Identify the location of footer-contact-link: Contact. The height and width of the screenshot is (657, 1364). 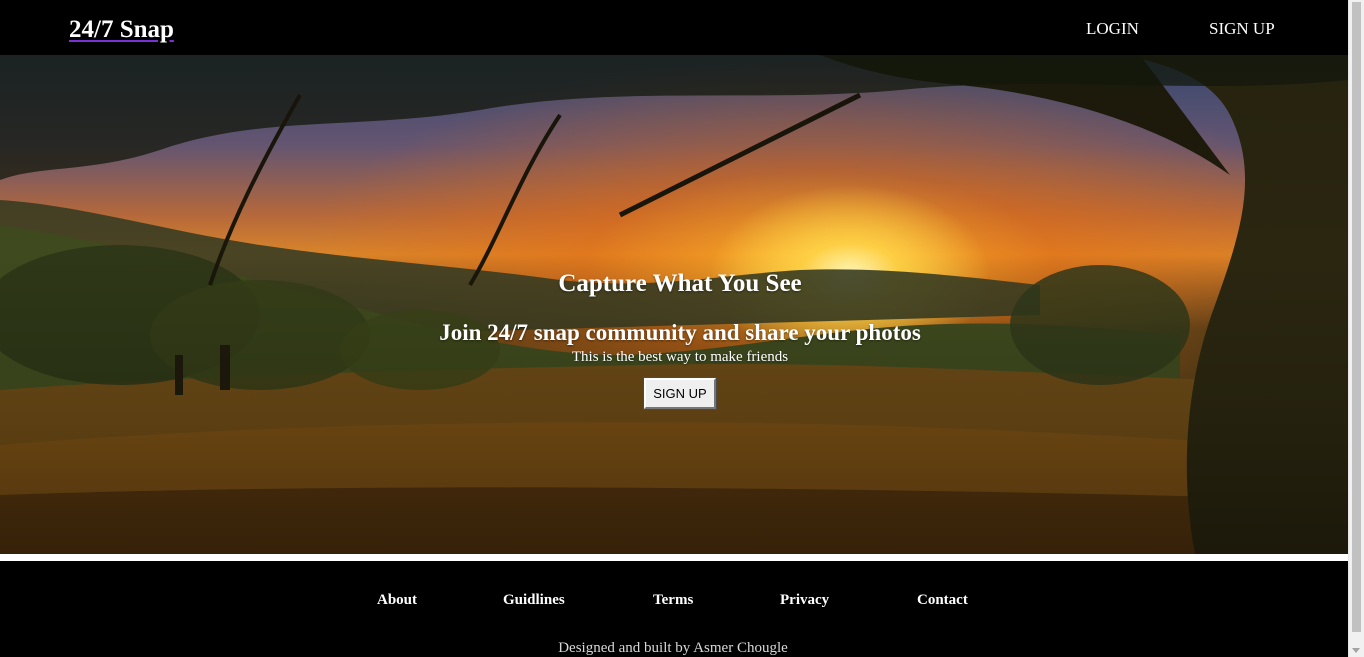
(942, 600).